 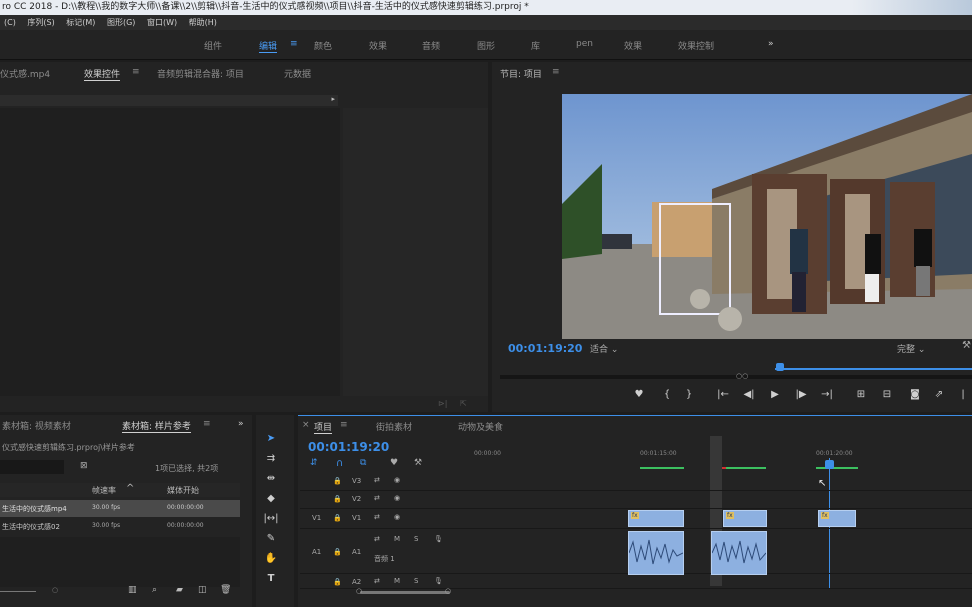 What do you see at coordinates (333, 99) in the screenshot?
I see `expand-arrow-icon: ▸` at bounding box center [333, 99].